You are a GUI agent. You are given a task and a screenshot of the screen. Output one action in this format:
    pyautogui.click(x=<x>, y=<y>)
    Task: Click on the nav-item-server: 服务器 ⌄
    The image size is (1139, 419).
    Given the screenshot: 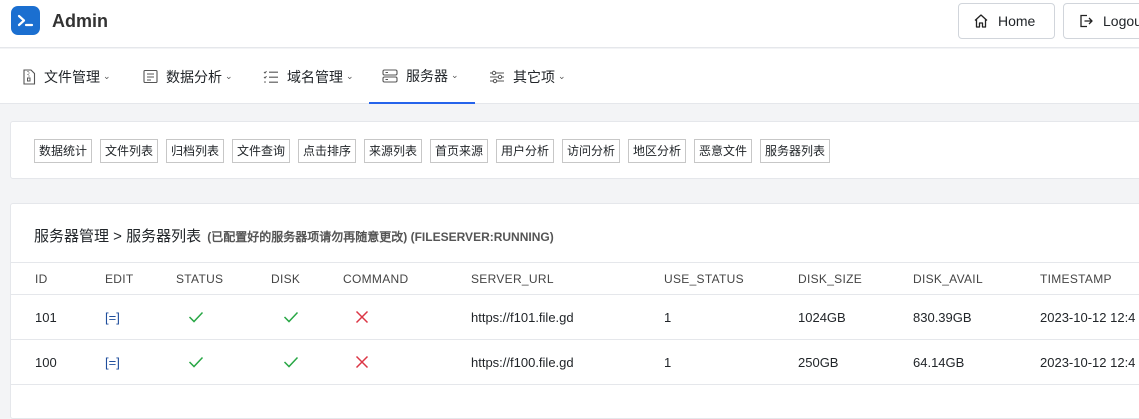 What is the action you would take?
    pyautogui.click(x=422, y=76)
    